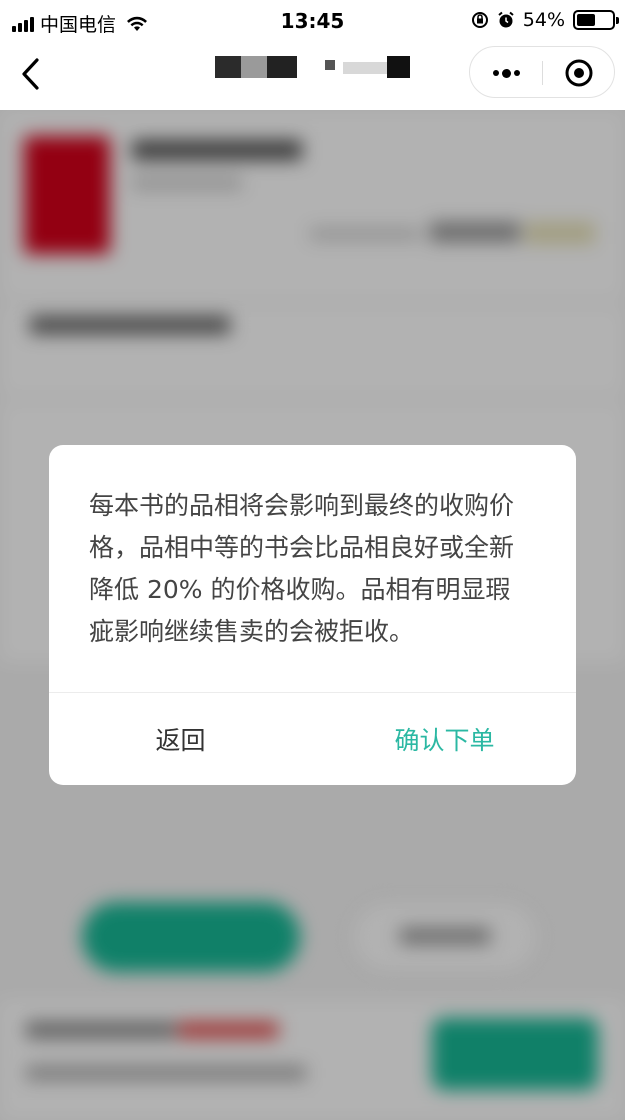  I want to click on page-title-redacted, so click(312, 67).